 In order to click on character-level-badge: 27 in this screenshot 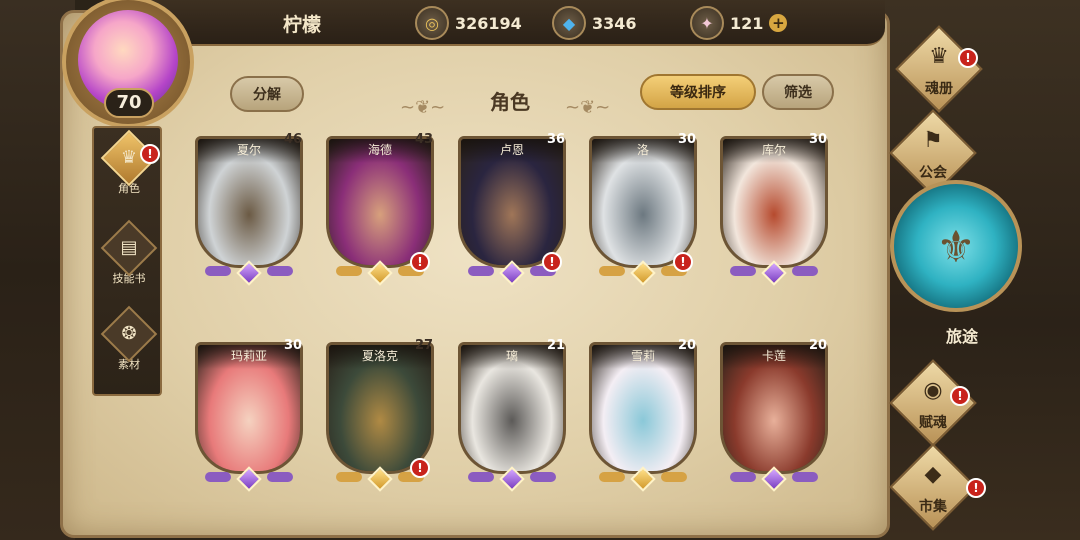, I will do `click(424, 346)`.